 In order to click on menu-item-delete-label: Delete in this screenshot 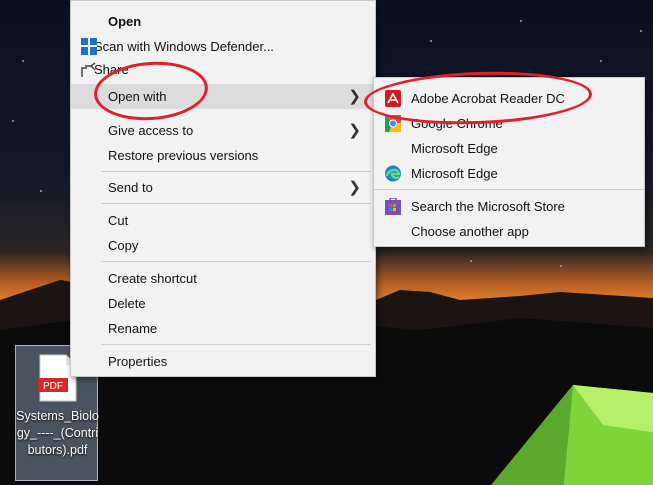, I will do `click(127, 303)`.